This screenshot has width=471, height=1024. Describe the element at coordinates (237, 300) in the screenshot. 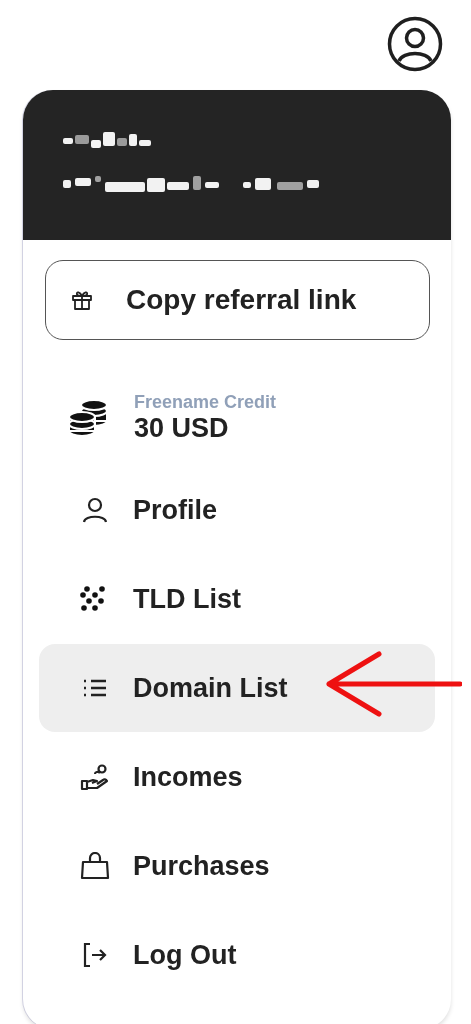

I see `copy-referral-link-button: Copy referral link` at that location.